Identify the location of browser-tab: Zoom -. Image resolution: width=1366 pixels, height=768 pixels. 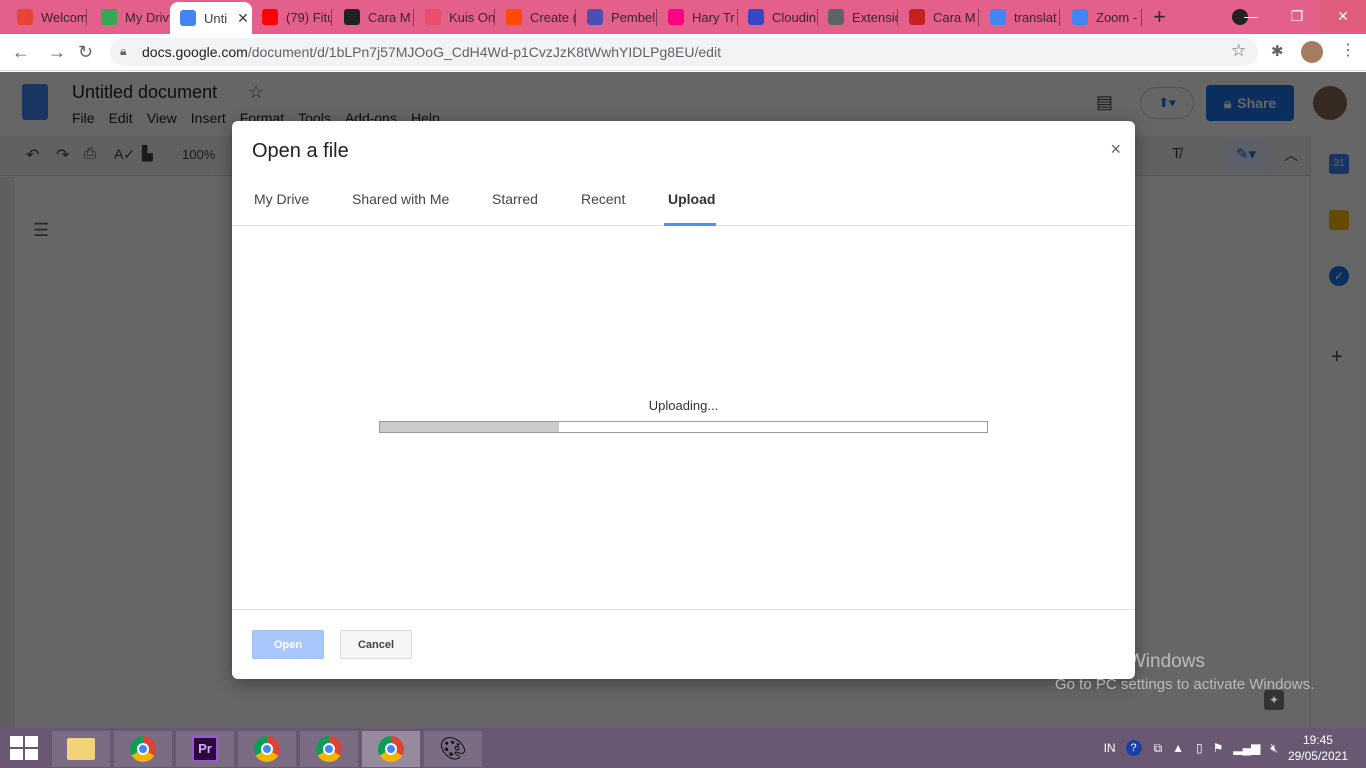
(1102, 17).